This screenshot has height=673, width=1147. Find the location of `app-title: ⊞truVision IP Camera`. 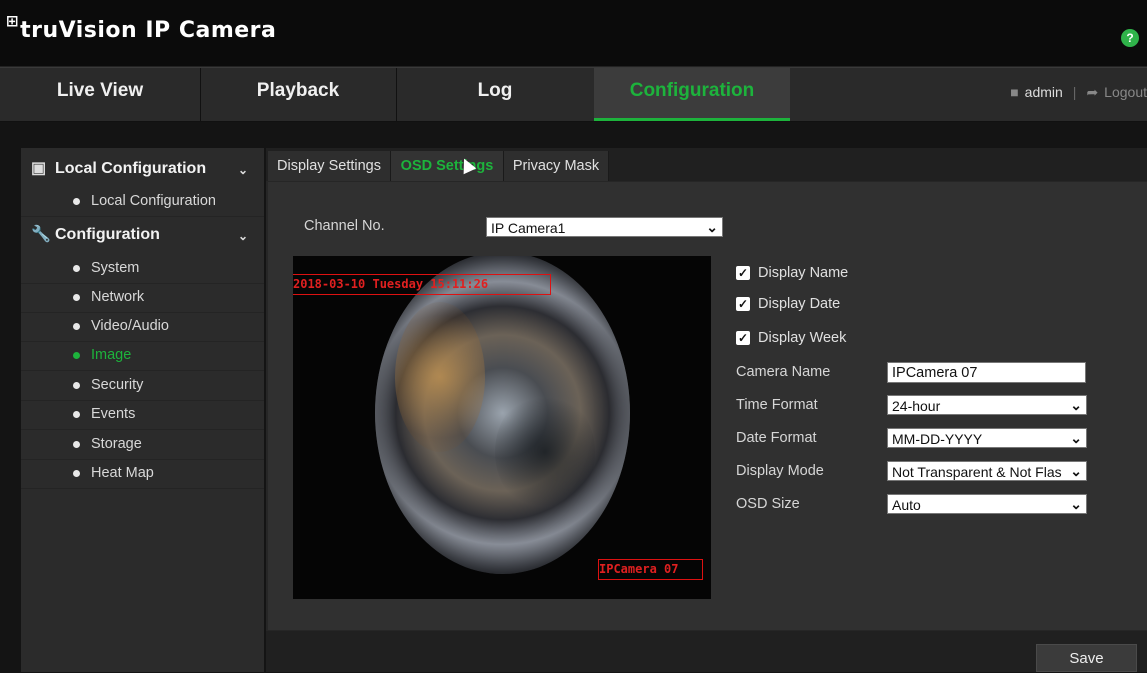

app-title: ⊞truVision IP Camera is located at coordinates (141, 27).